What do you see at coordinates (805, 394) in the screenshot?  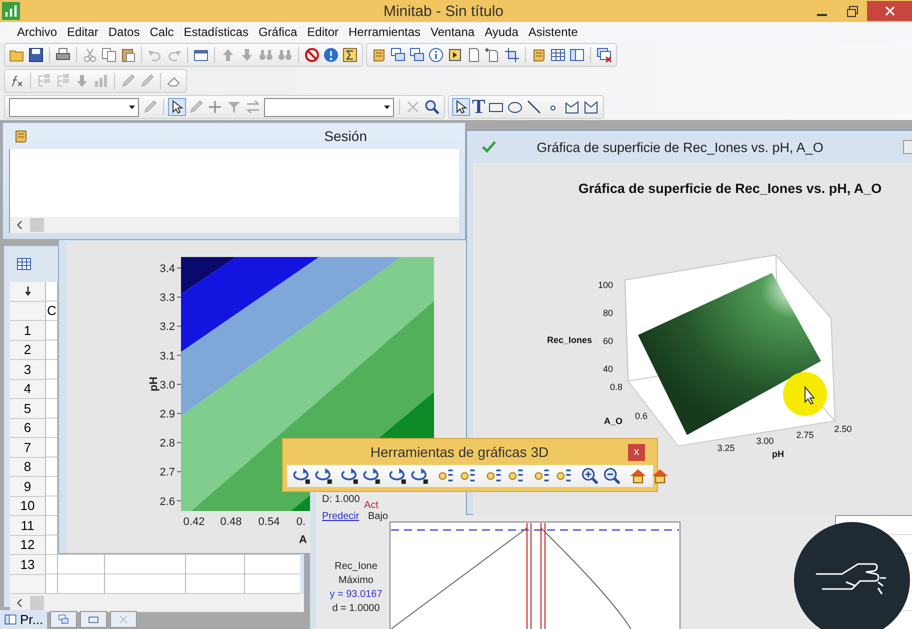 I see `cursor-highlight` at bounding box center [805, 394].